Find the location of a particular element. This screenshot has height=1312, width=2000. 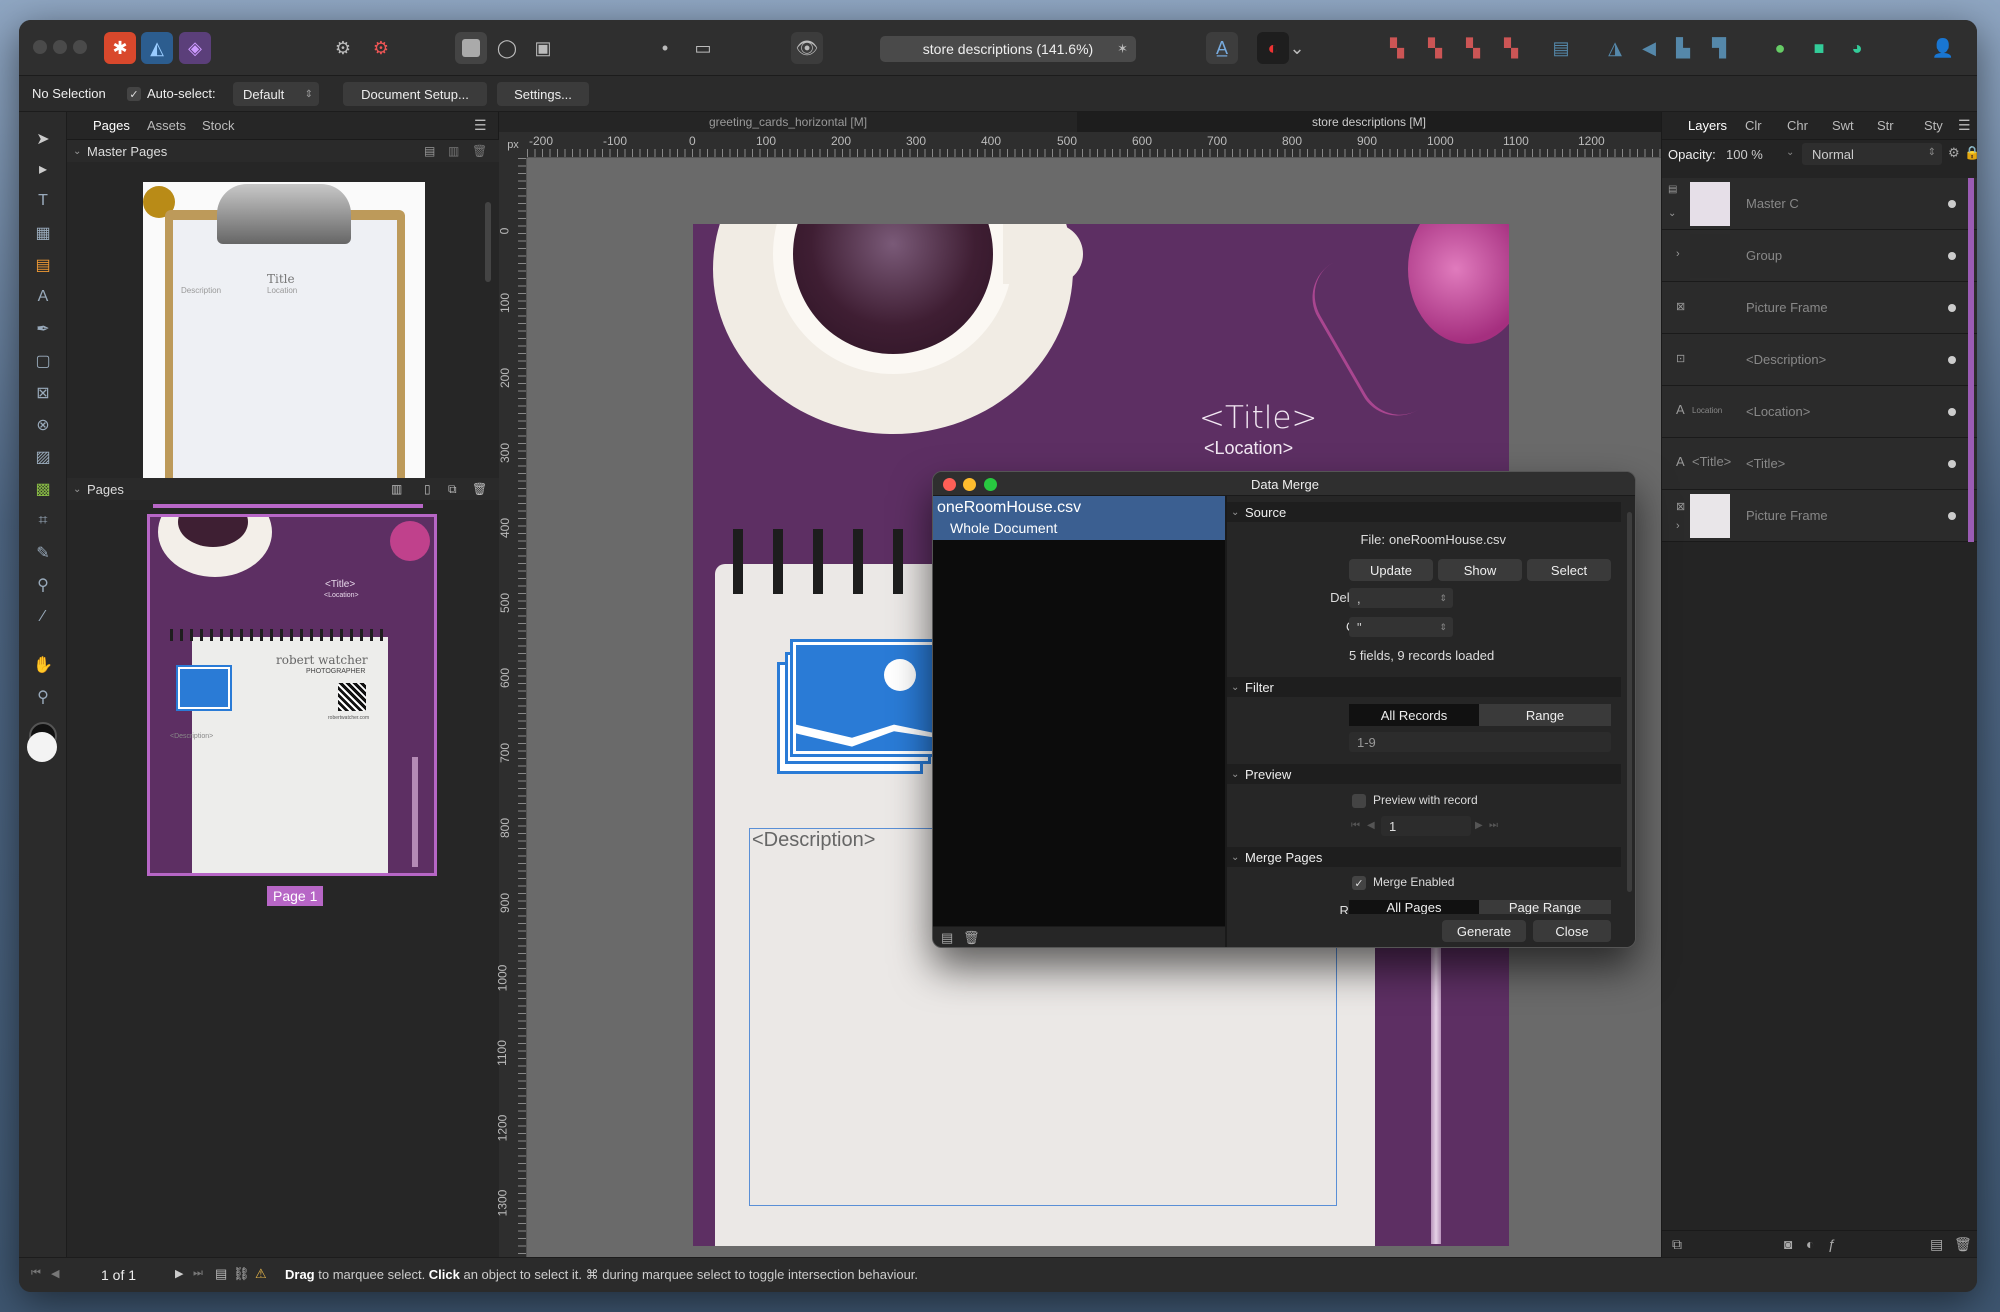

close-button: Close is located at coordinates (1572, 931).